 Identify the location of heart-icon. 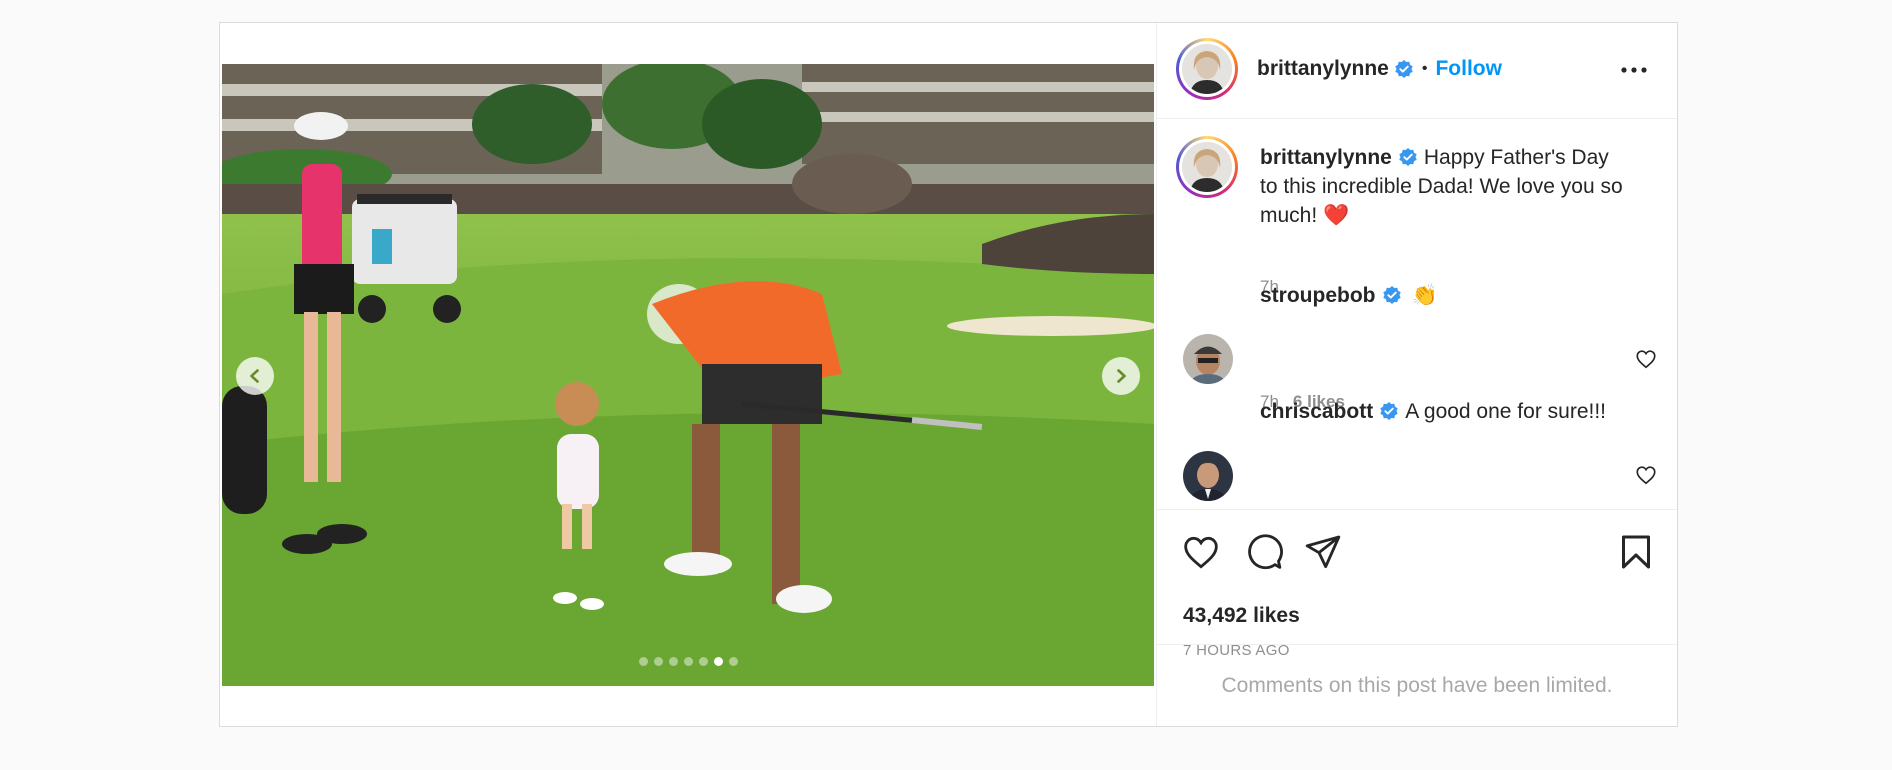
(1201, 552).